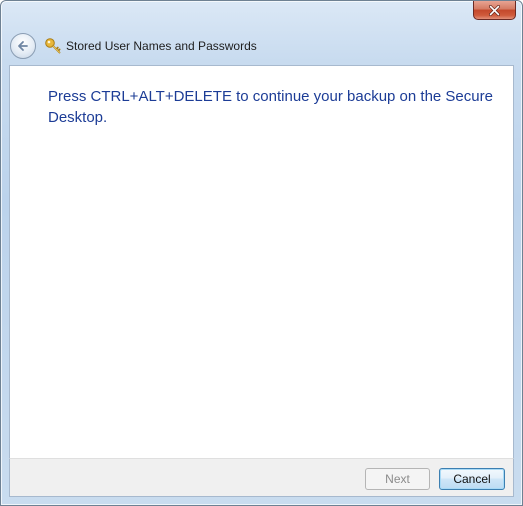 This screenshot has width=523, height=506. Describe the element at coordinates (472, 479) in the screenshot. I see `cancel-button: Cancel` at that location.